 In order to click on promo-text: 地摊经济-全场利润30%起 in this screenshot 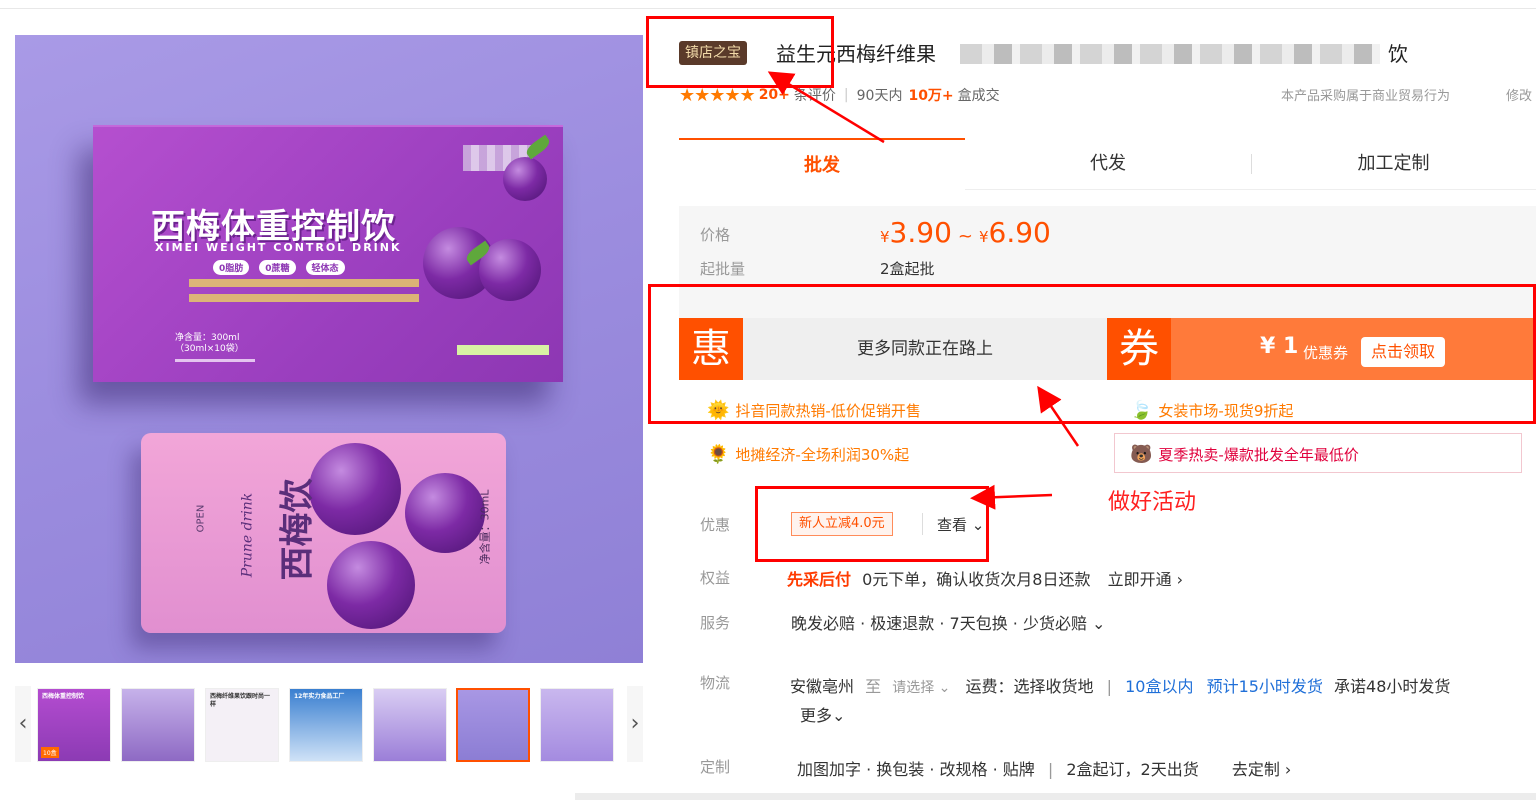, I will do `click(822, 455)`.